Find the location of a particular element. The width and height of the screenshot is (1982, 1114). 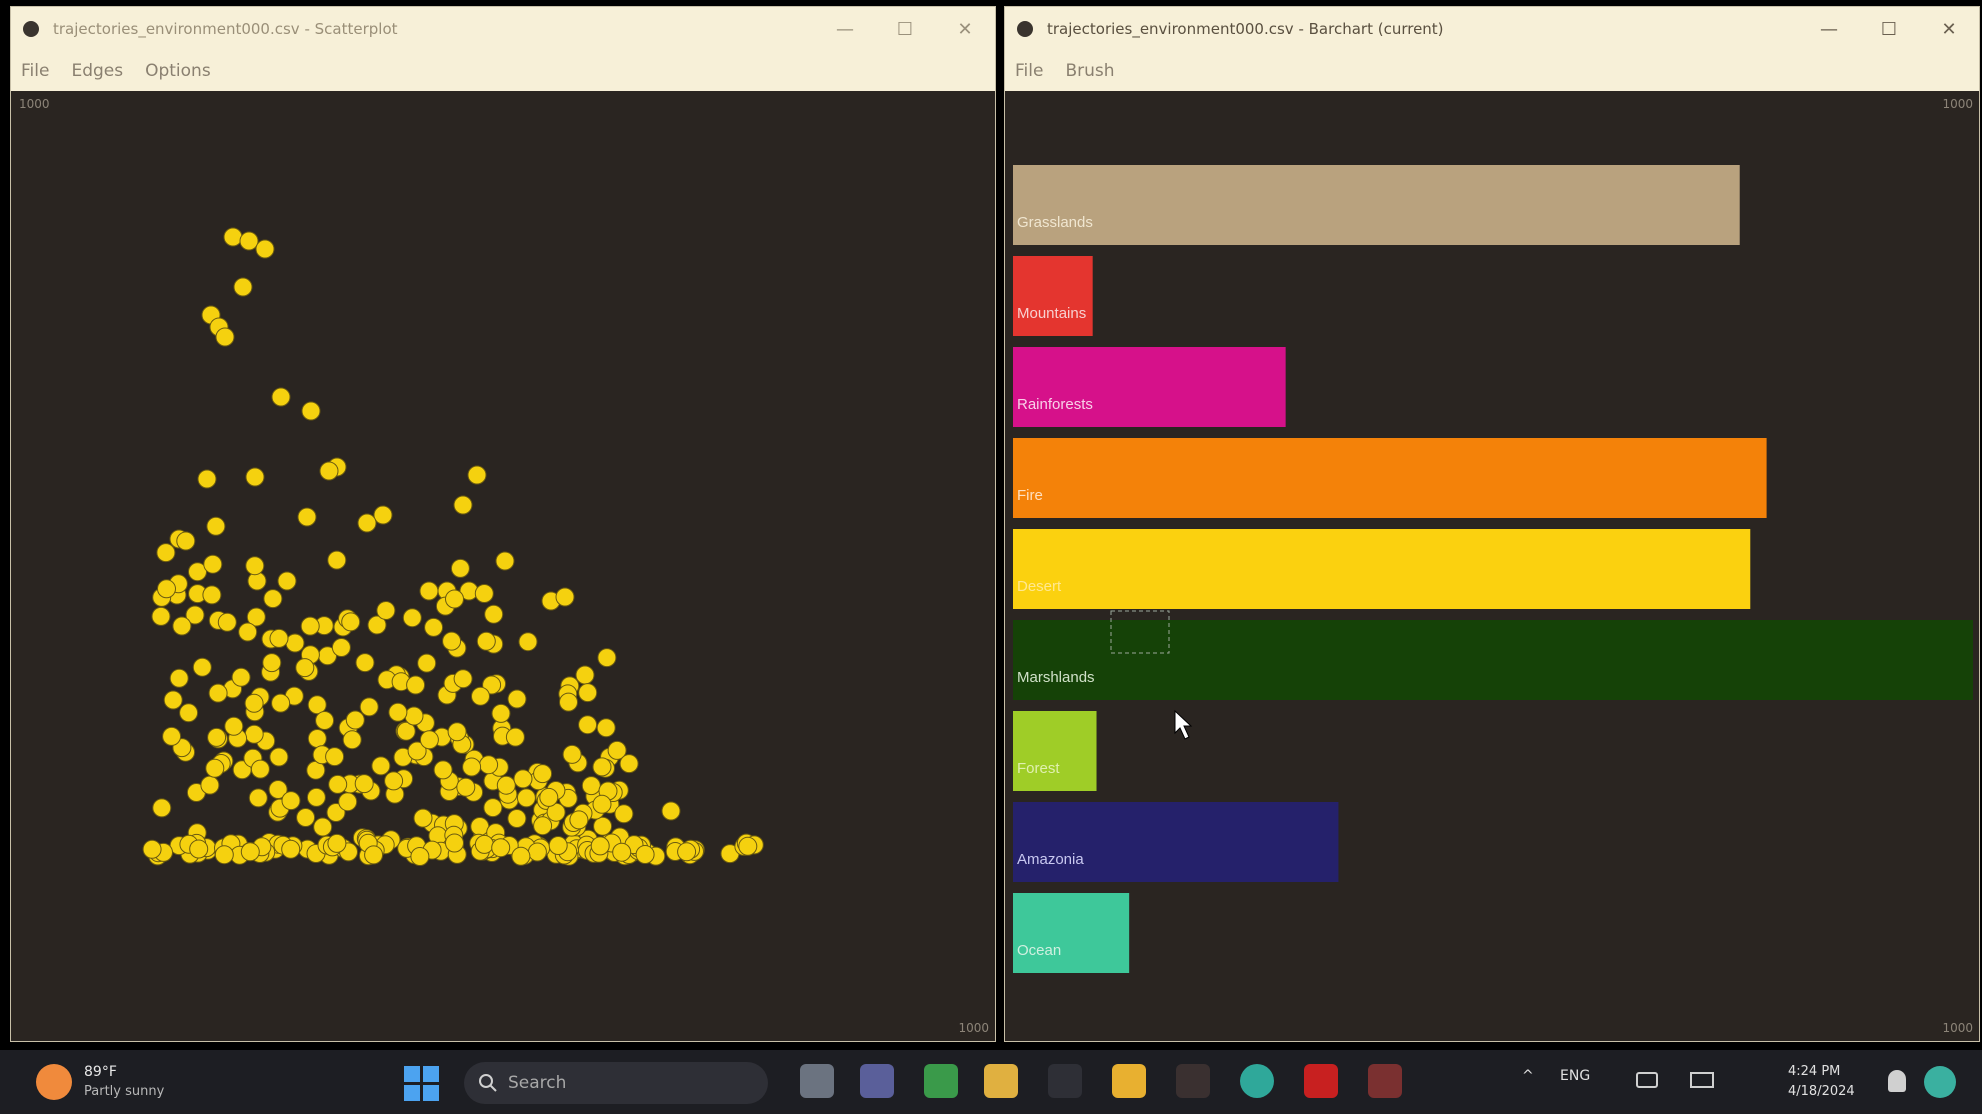

windows-logo-quad is located at coordinates (431, 1074).